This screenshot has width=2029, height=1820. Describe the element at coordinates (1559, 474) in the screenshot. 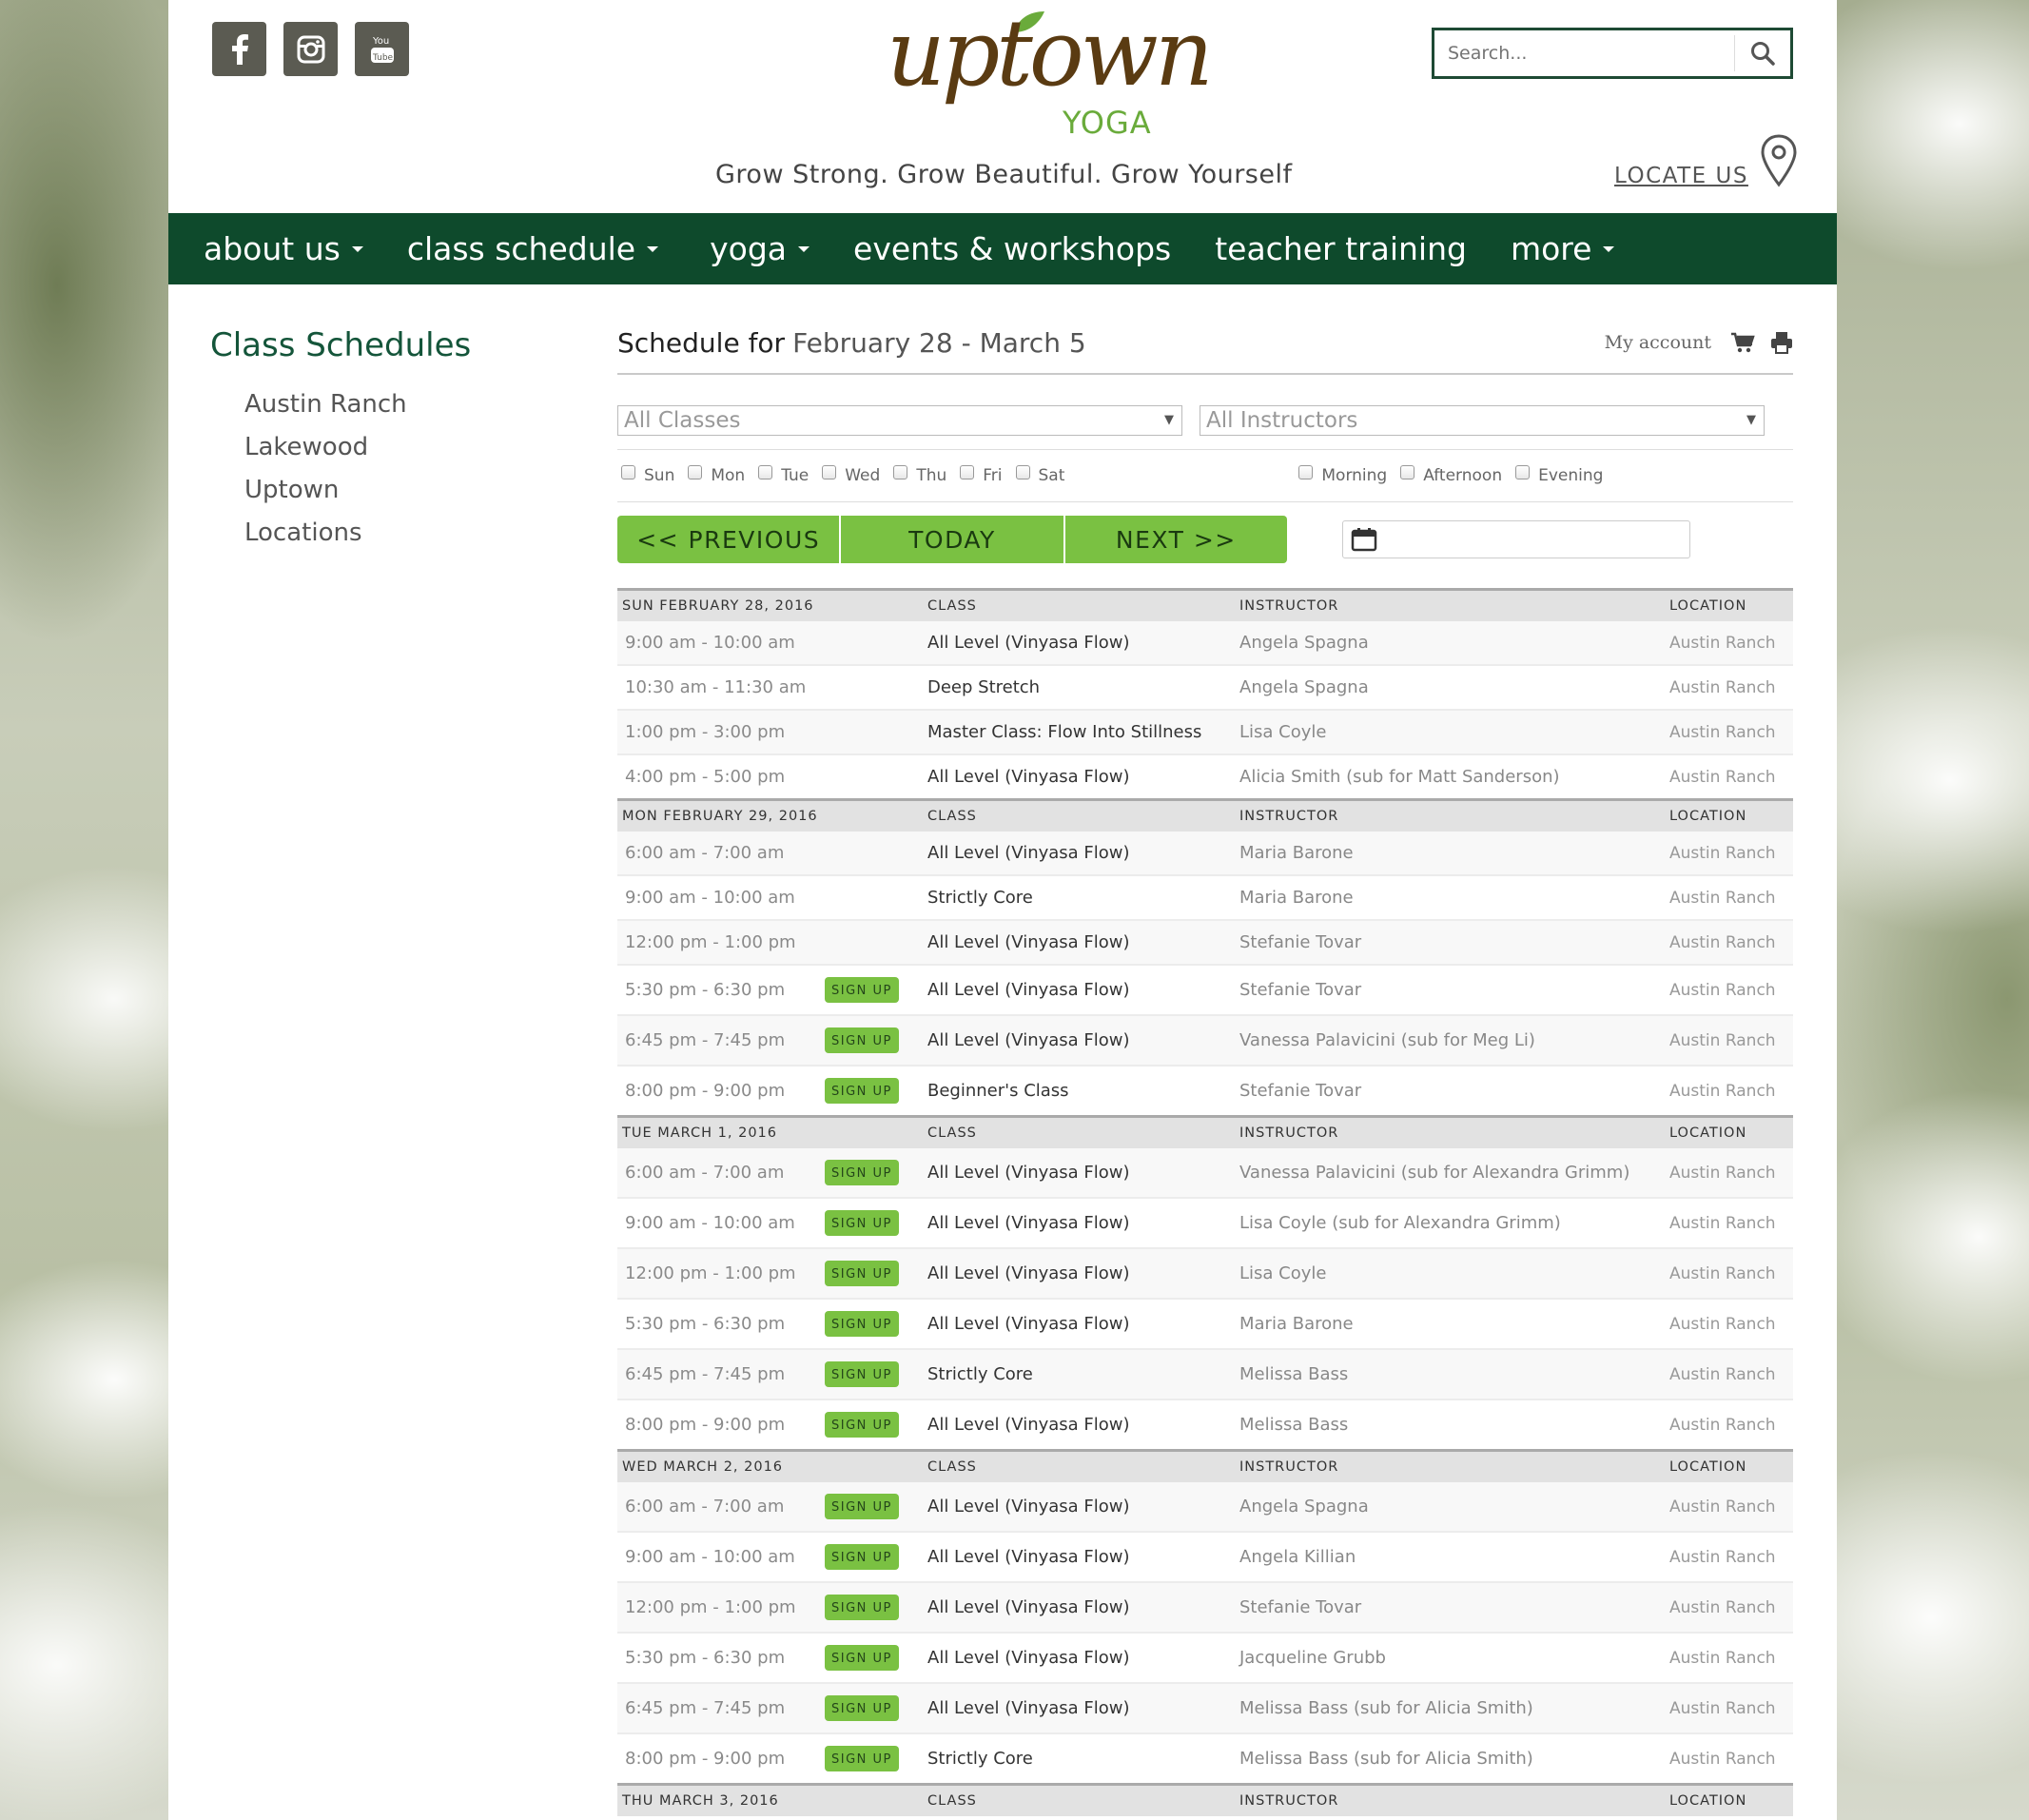

I see `checkbox-evening: Evening` at that location.